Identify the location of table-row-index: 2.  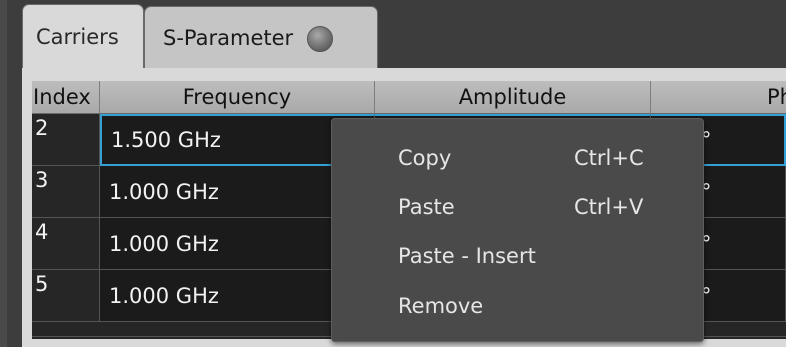
(66, 140).